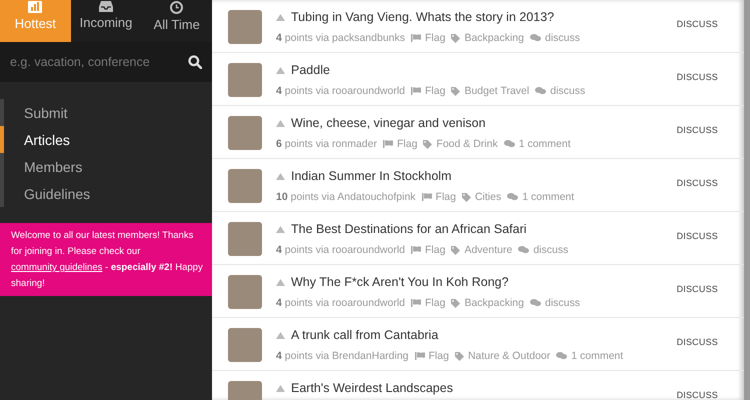 This screenshot has width=750, height=400. What do you see at coordinates (195, 62) in the screenshot?
I see `search-icon` at bounding box center [195, 62].